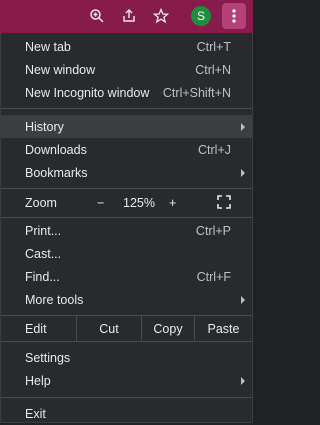 Image resolution: width=320 pixels, height=425 pixels. I want to click on profile-avatar: S, so click(201, 16).